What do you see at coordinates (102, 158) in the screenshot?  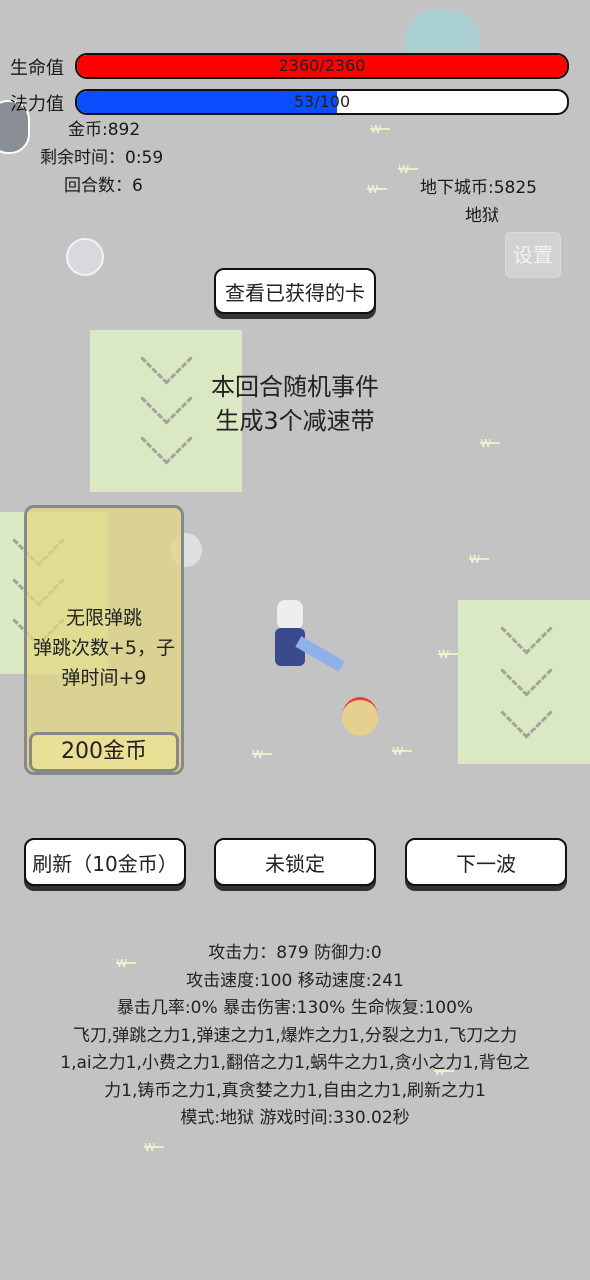 I see `time-remaining: 剩余时间：0:59` at bounding box center [102, 158].